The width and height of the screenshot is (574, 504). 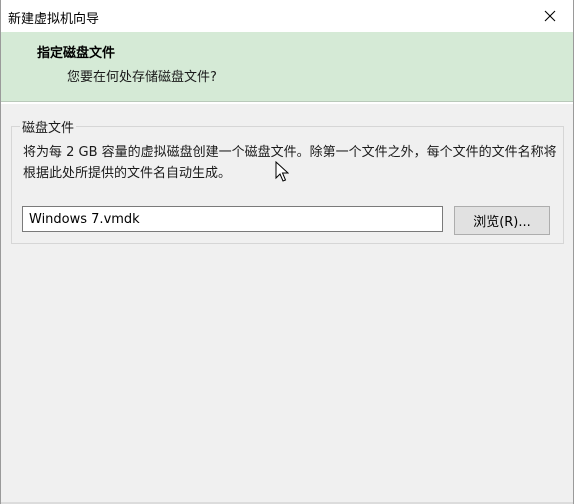 I want to click on disk-file-group-label: 磁盘文件, so click(x=48, y=126).